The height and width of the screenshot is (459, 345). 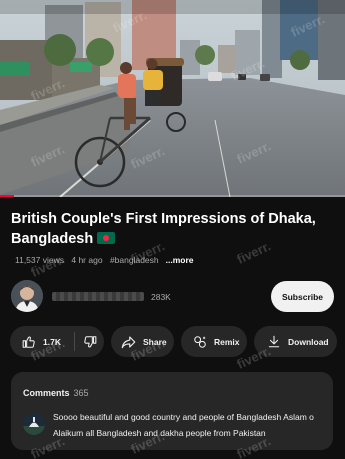 I want to click on commenter-avatar-image, so click(x=34, y=424).